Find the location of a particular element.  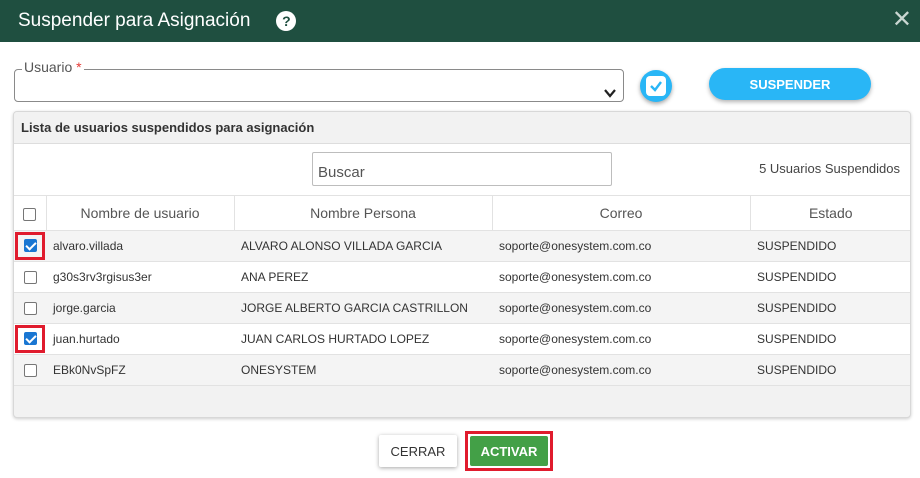

cell-person-name: JUAN CARLOS HURTADO LOPEZ is located at coordinates (363, 339).